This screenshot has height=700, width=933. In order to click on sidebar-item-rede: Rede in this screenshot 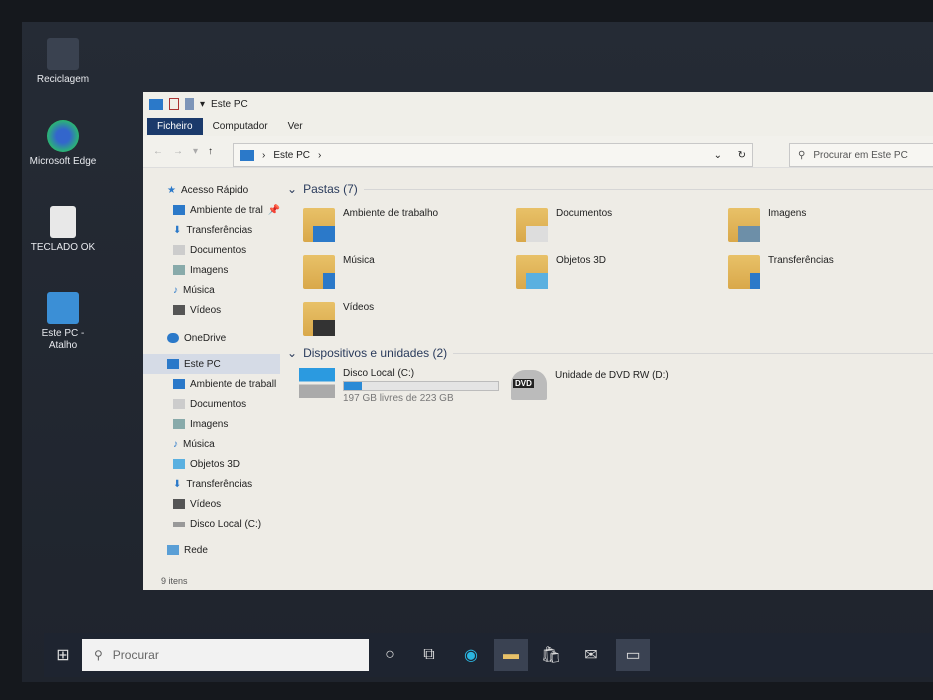, I will do `click(211, 550)`.